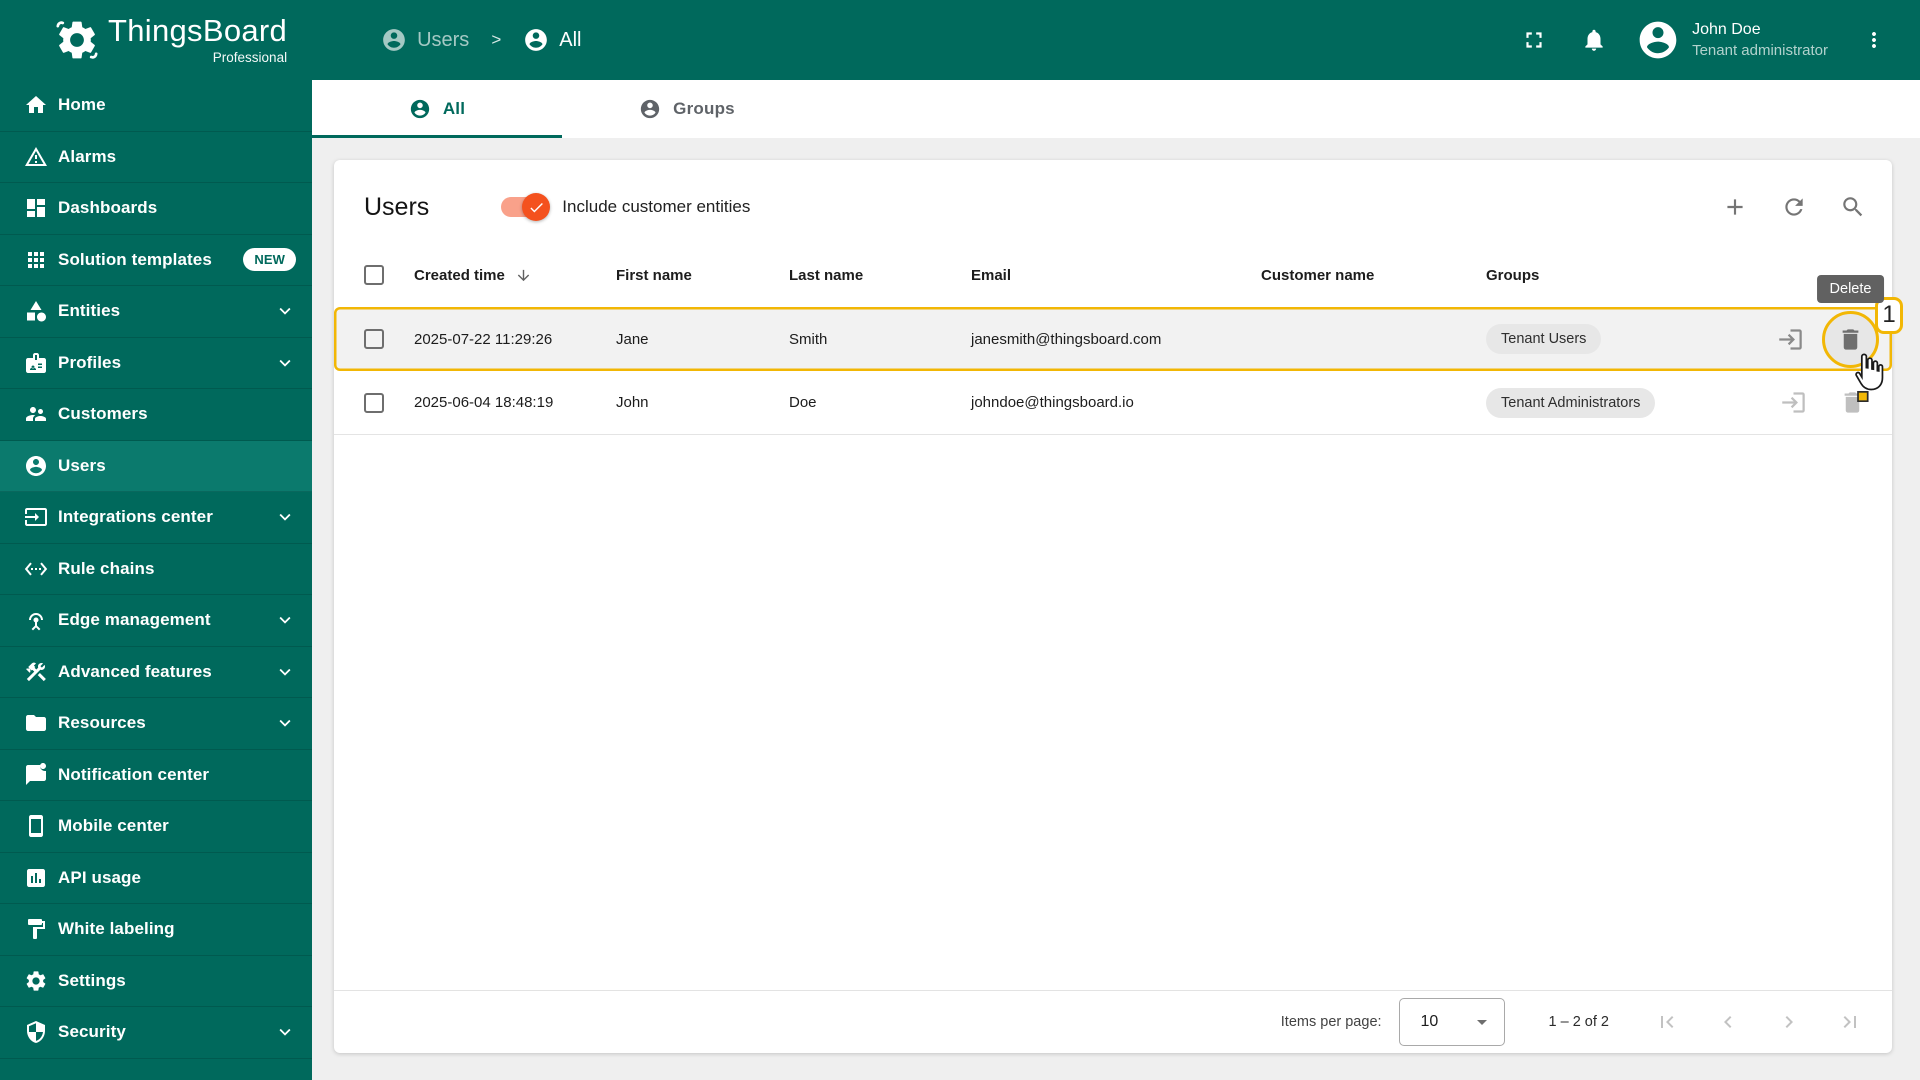 The width and height of the screenshot is (1920, 1080). I want to click on include-customer-entities-toggle, so click(526, 207).